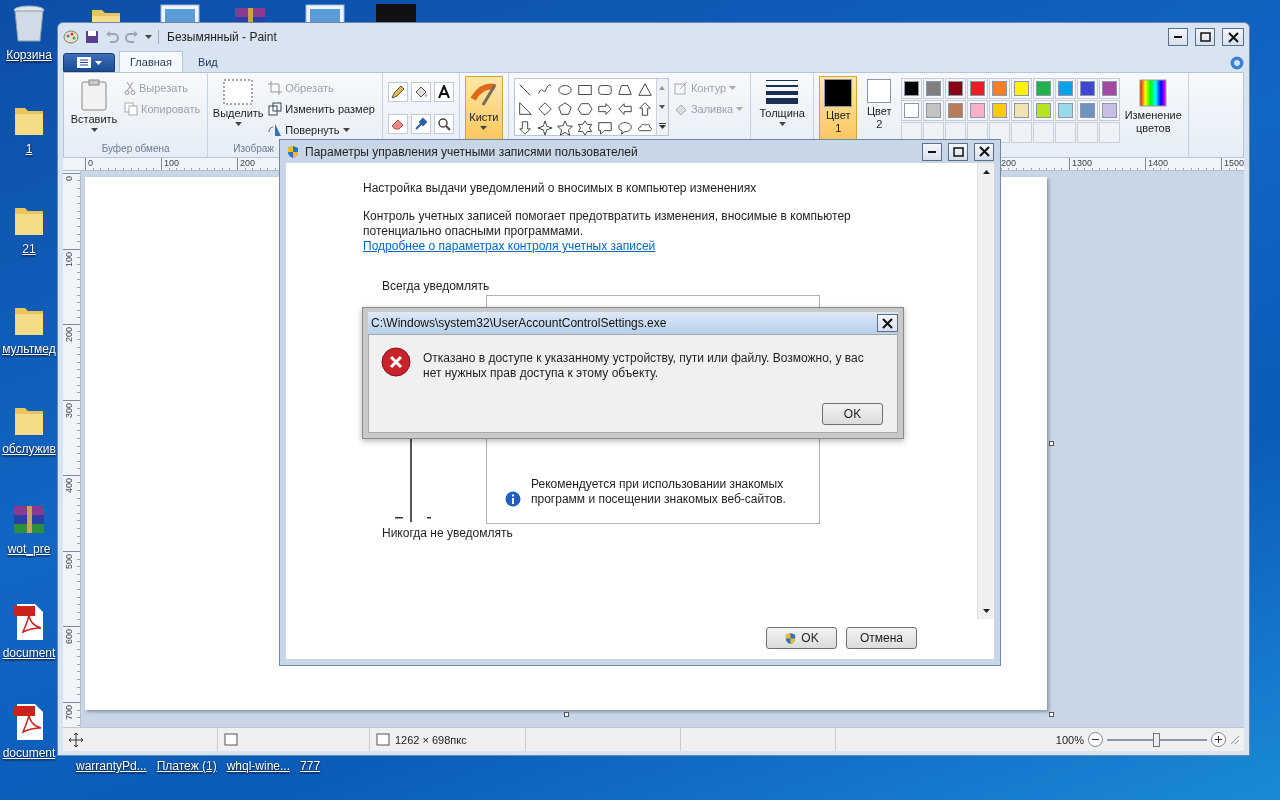 This screenshot has width=1280, height=800. I want to click on resize-button: Изменить размер, so click(321, 108).